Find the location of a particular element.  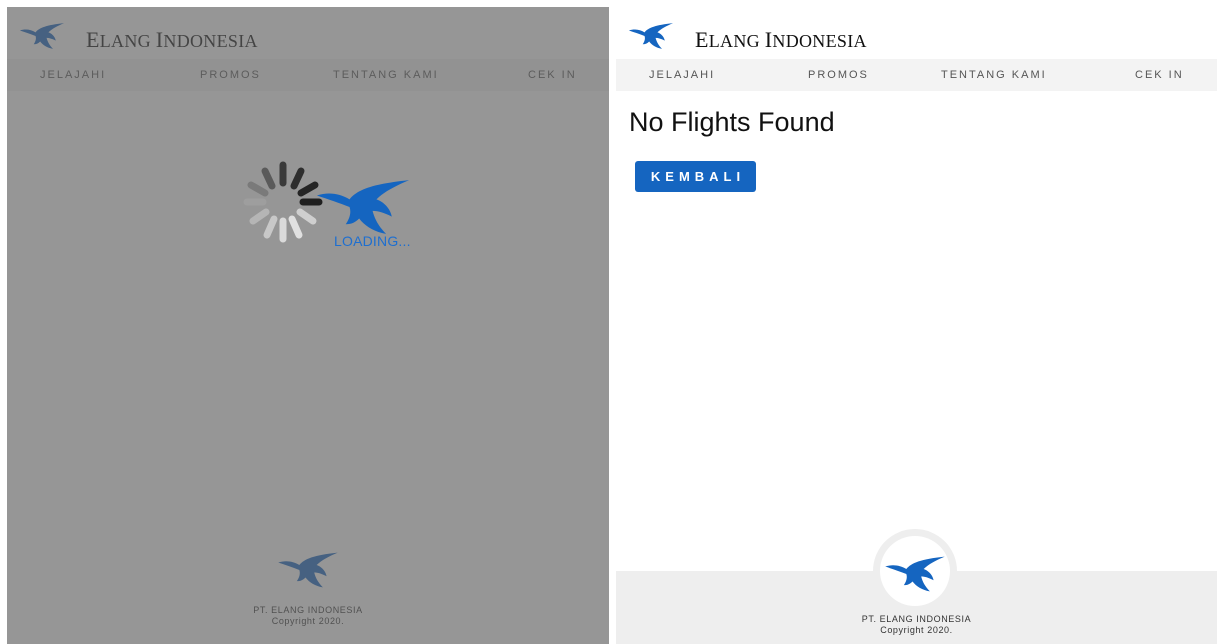

back-button: KEMBALI is located at coordinates (695, 176).